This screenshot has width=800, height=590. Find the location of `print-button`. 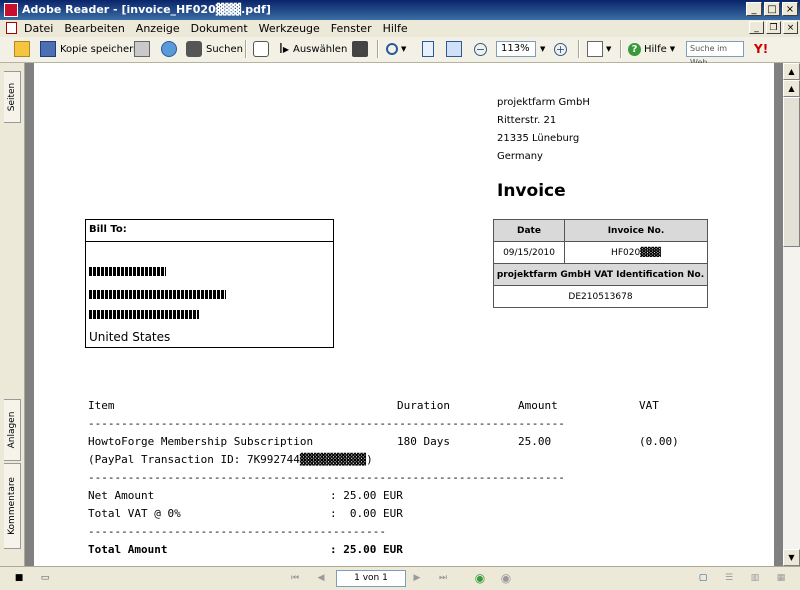

print-button is located at coordinates (142, 49).